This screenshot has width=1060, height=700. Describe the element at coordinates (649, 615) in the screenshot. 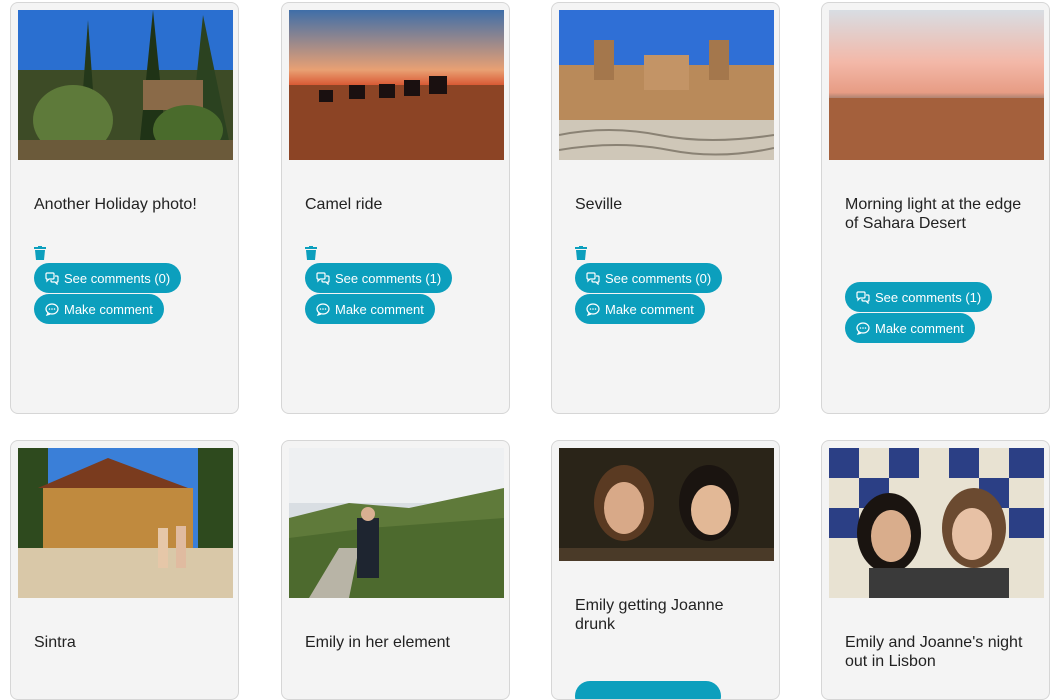

I see `card-title: Emily getting Joanne drunk` at that location.